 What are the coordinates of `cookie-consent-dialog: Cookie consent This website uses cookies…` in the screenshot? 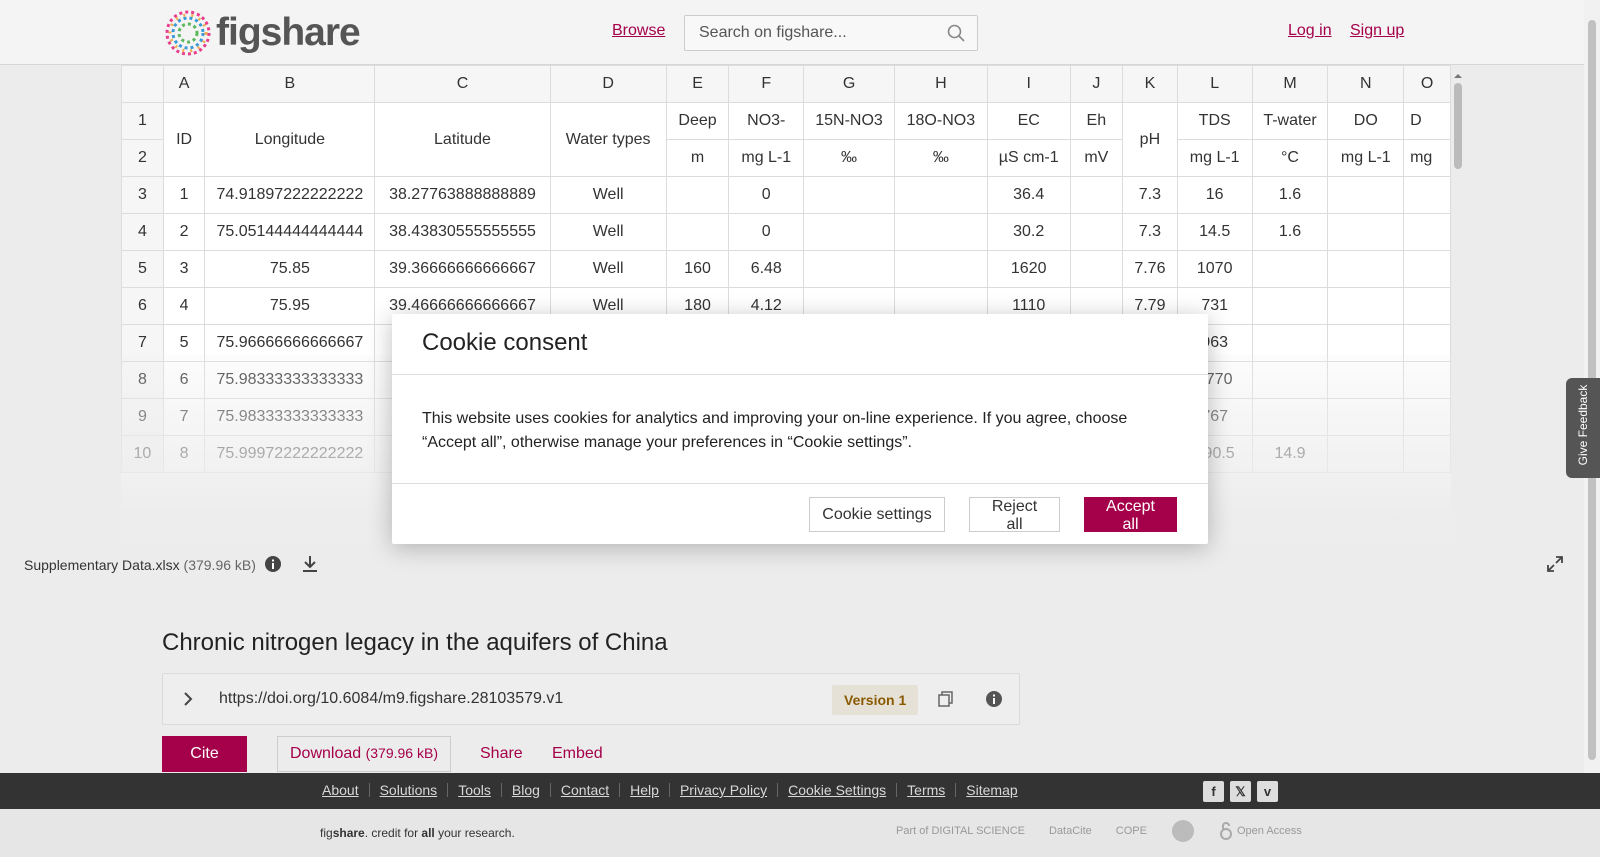 It's located at (800, 429).